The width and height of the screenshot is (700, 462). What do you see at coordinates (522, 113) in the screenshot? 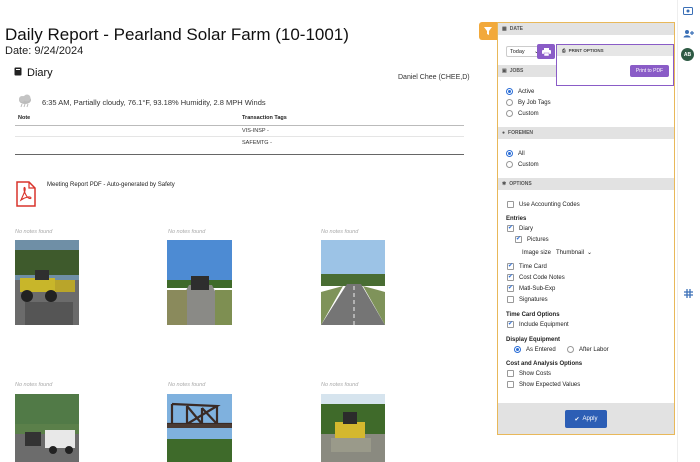
I see `jobs-custom-radio: Custom` at bounding box center [522, 113].